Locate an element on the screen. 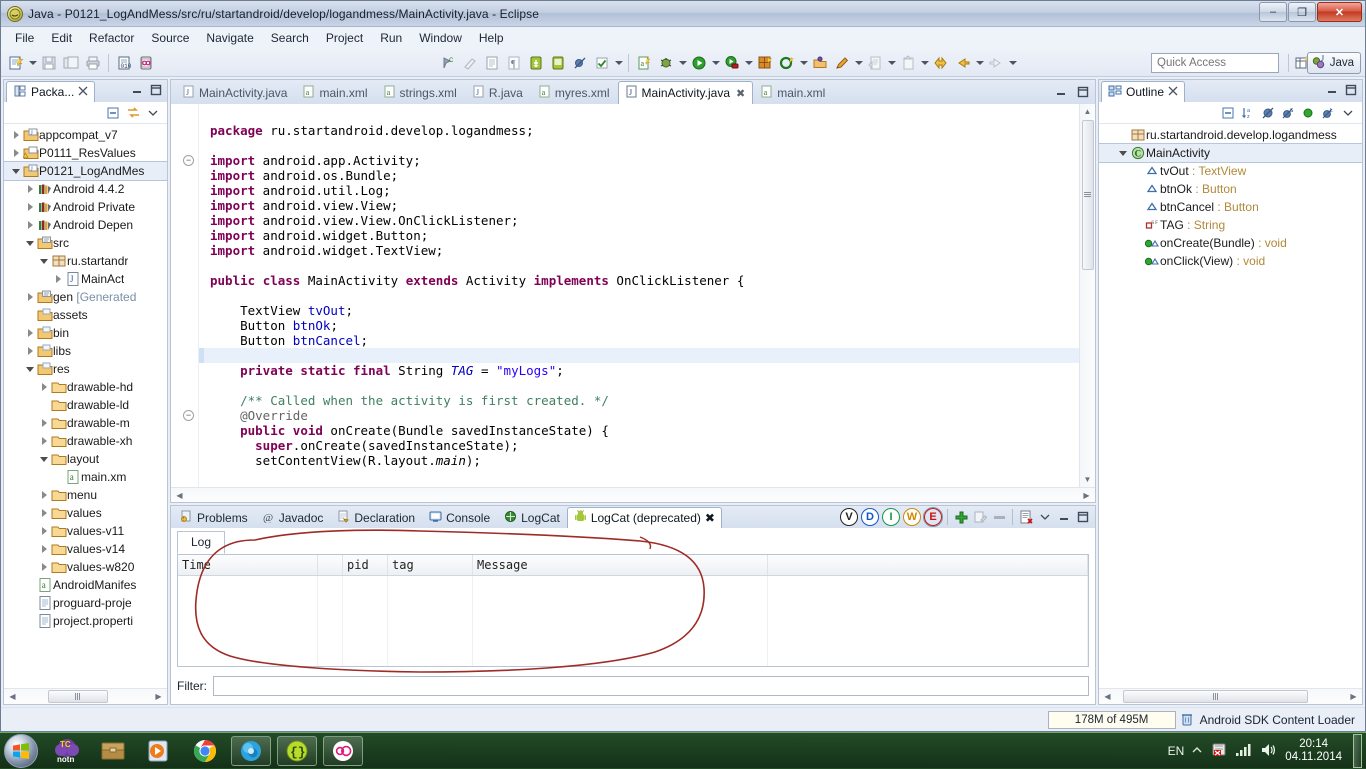 This screenshot has width=1366, height=769. close-button: ✕ is located at coordinates (1339, 12).